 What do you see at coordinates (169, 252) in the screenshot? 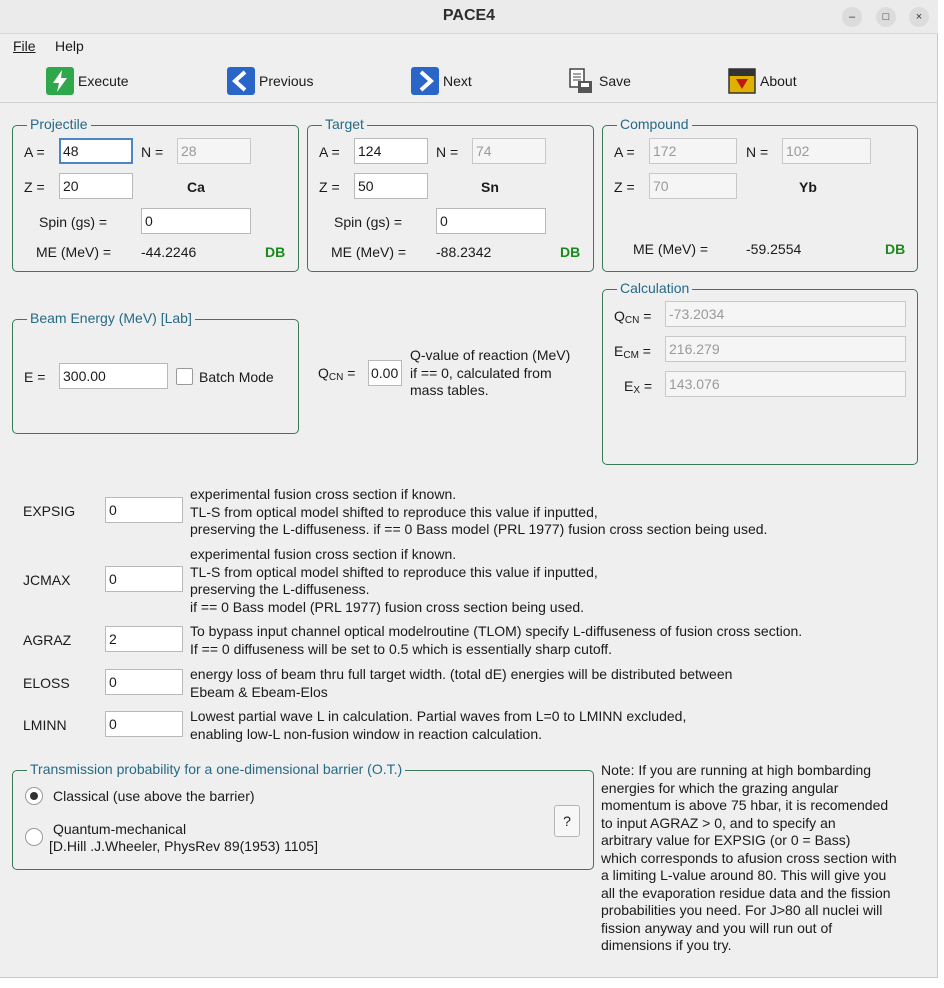
I see `projectile-me-value: -44.2246` at bounding box center [169, 252].